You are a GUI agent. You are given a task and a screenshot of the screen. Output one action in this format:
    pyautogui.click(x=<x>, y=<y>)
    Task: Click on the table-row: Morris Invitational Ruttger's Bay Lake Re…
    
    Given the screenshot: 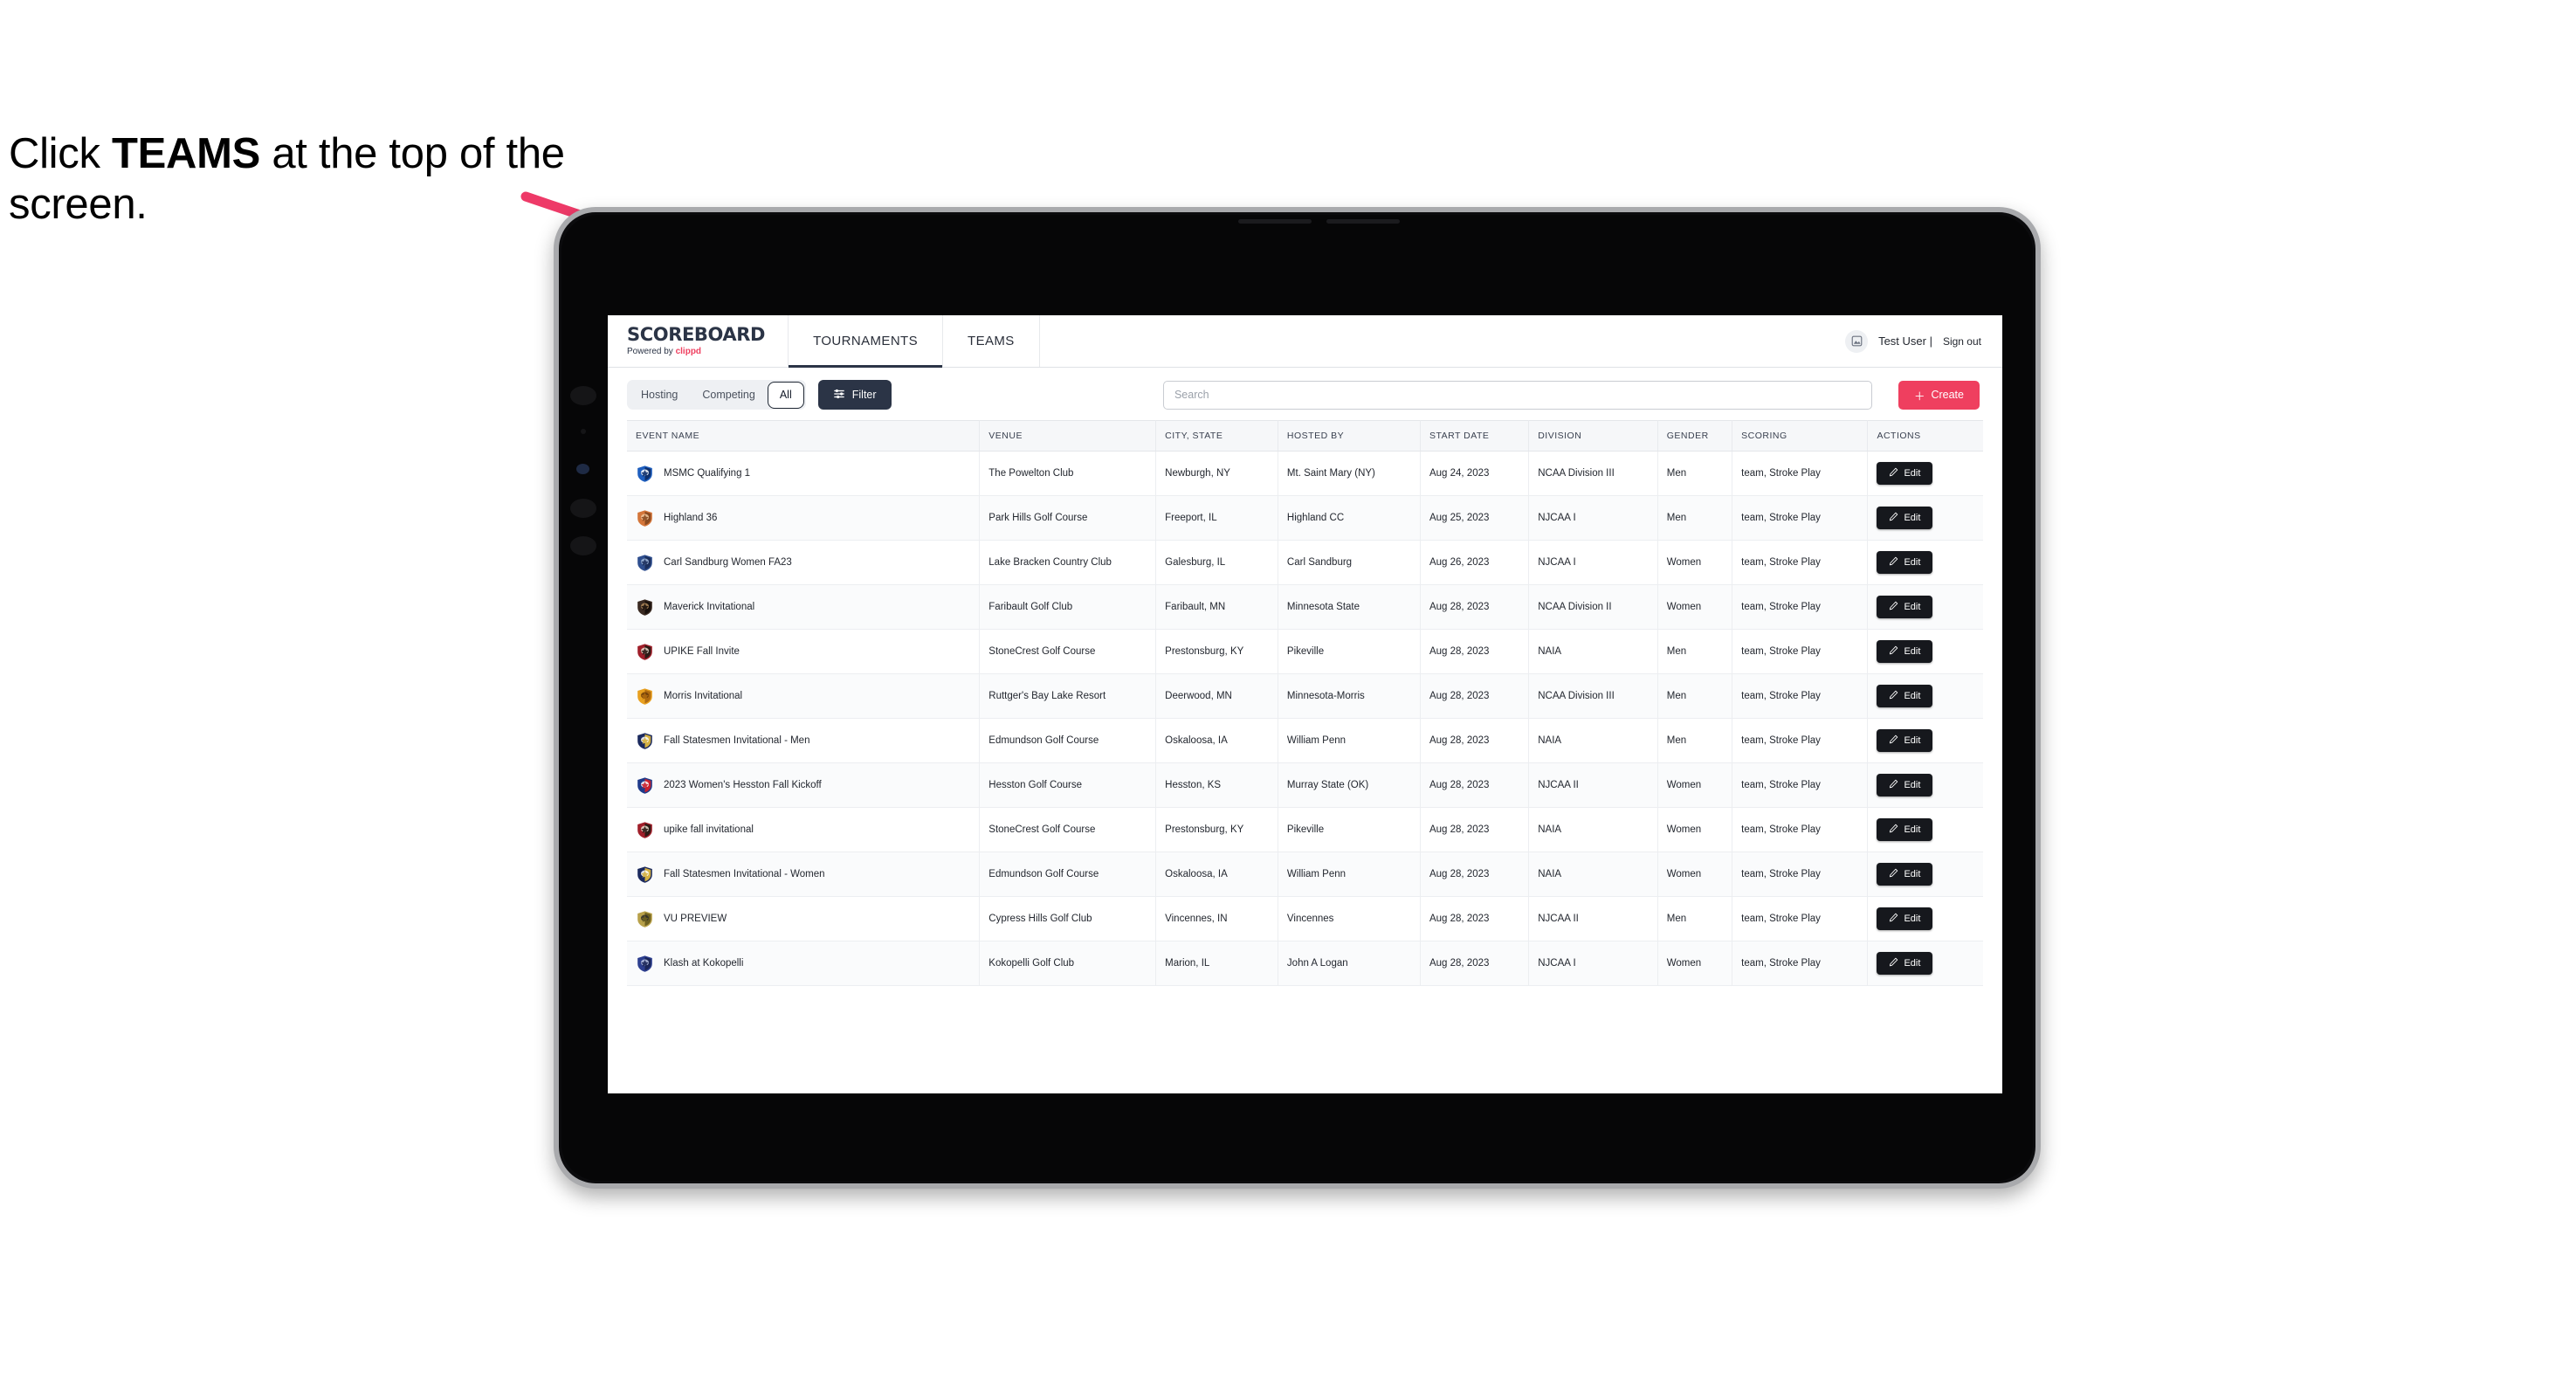 What is the action you would take?
    pyautogui.click(x=1305, y=696)
    